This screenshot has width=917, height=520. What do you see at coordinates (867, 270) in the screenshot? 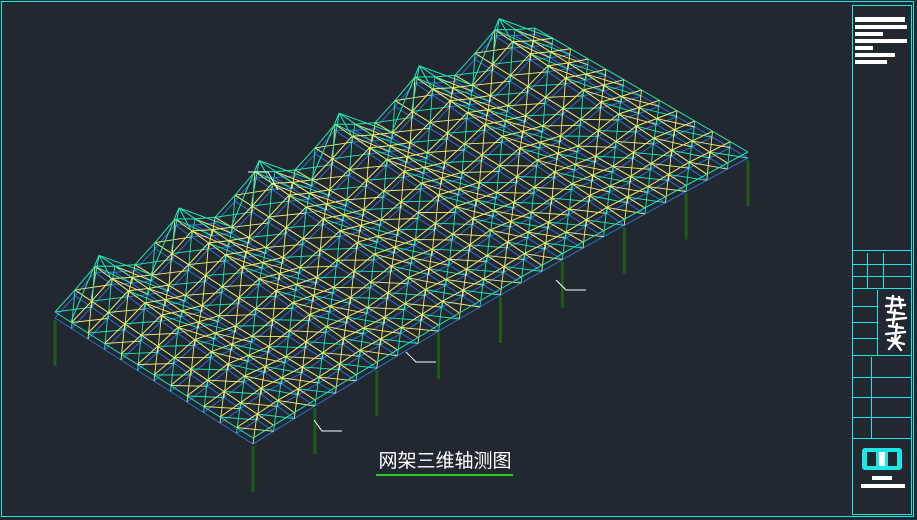
I see `revision-table-divider` at bounding box center [867, 270].